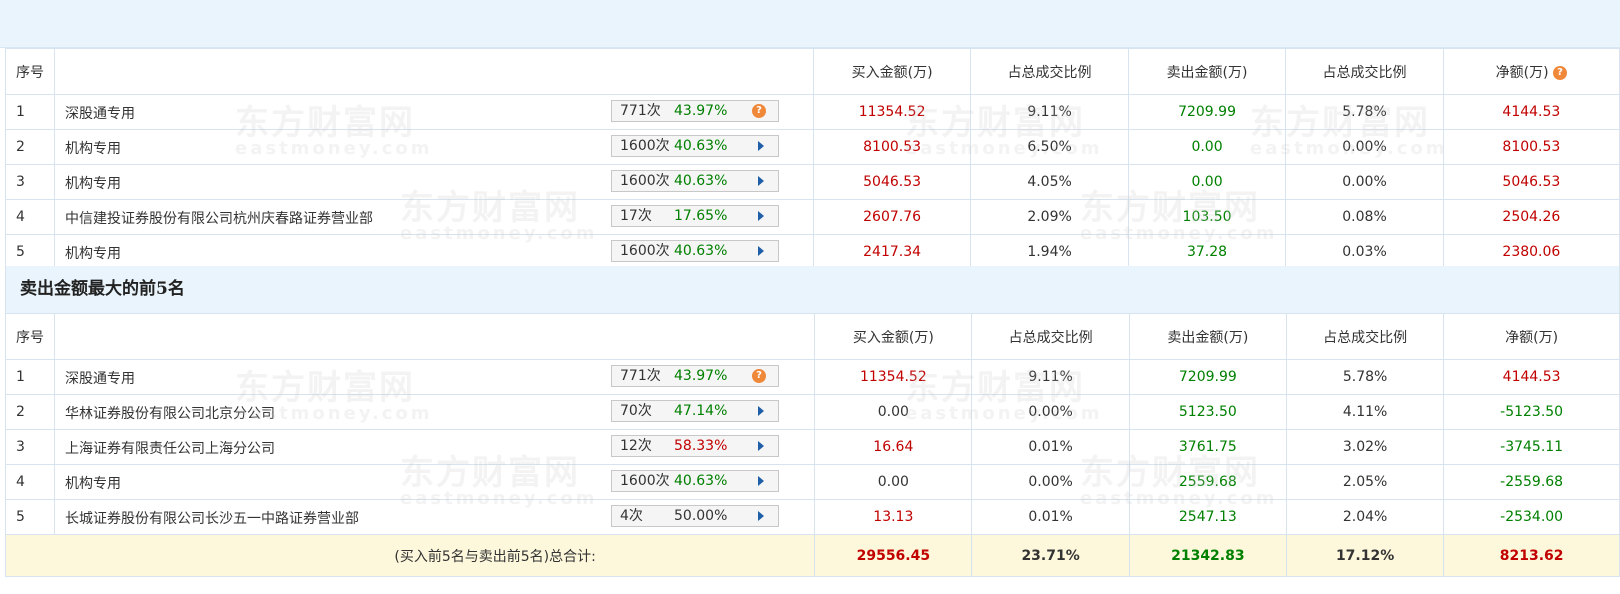 The height and width of the screenshot is (594, 1620). What do you see at coordinates (1049, 182) in the screenshot?
I see `buy-ratio: 4.05%` at bounding box center [1049, 182].